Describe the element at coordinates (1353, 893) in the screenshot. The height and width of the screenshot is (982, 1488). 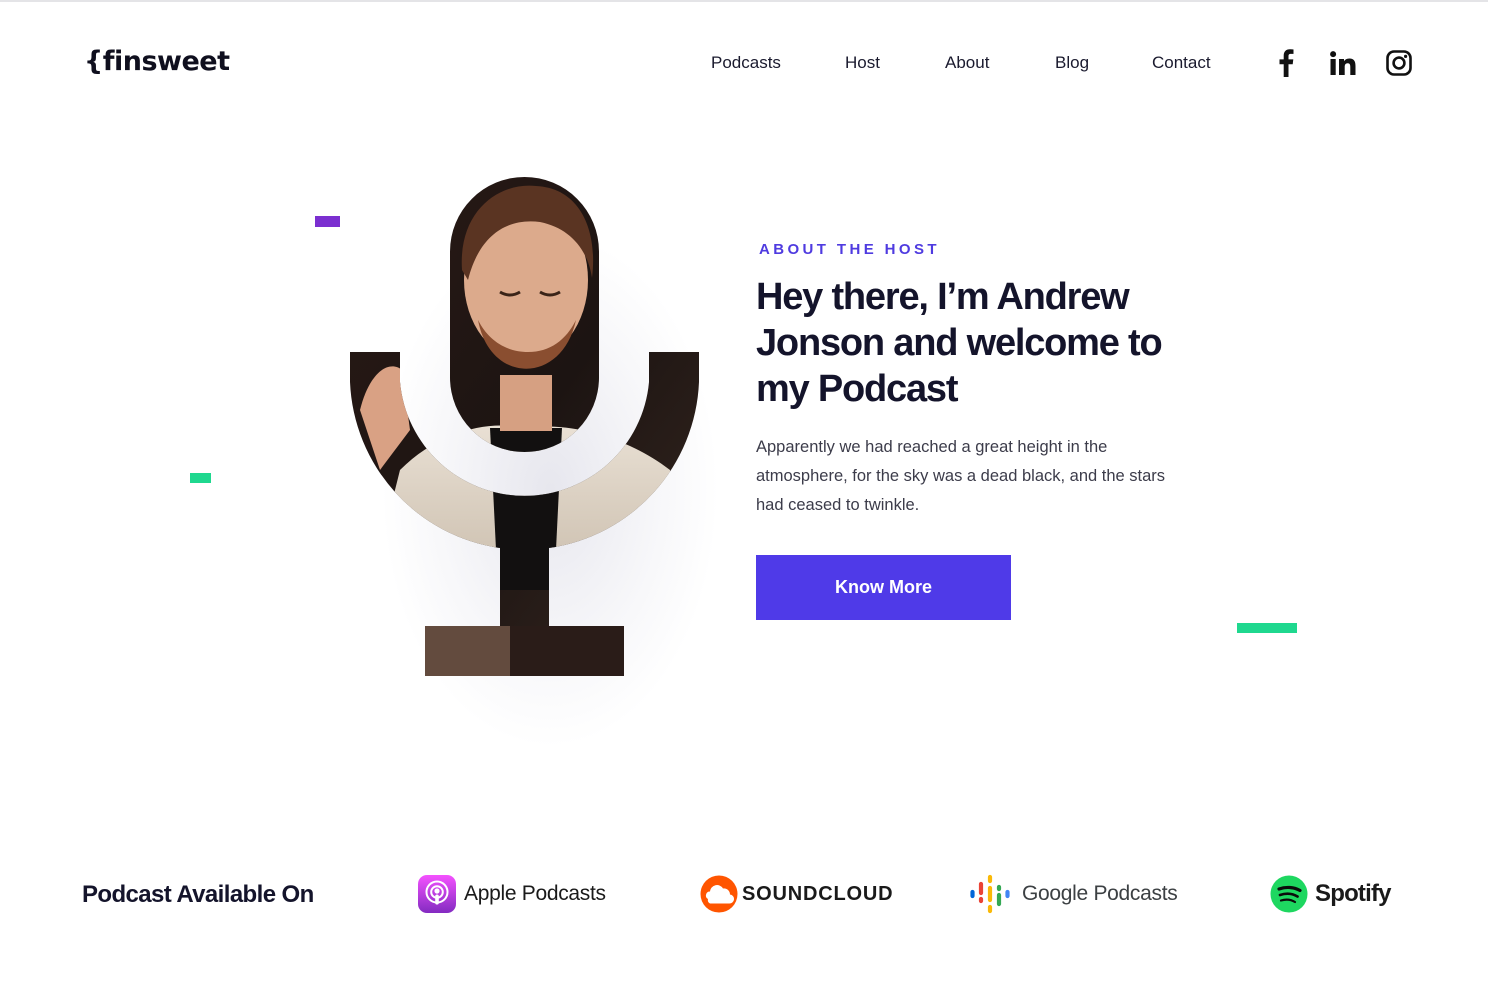
I see `platform-label: Spotify` at that location.